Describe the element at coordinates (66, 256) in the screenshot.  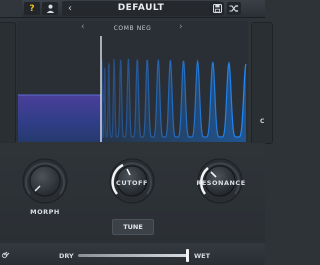
I see `dry-label: DRY` at that location.